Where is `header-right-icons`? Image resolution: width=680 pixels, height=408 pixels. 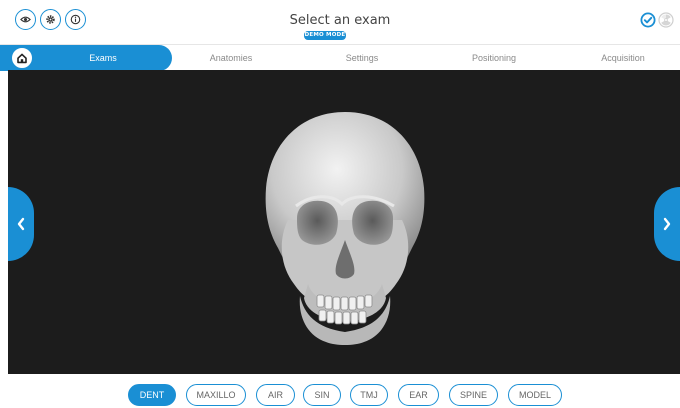
header-right-icons is located at coordinates (657, 20).